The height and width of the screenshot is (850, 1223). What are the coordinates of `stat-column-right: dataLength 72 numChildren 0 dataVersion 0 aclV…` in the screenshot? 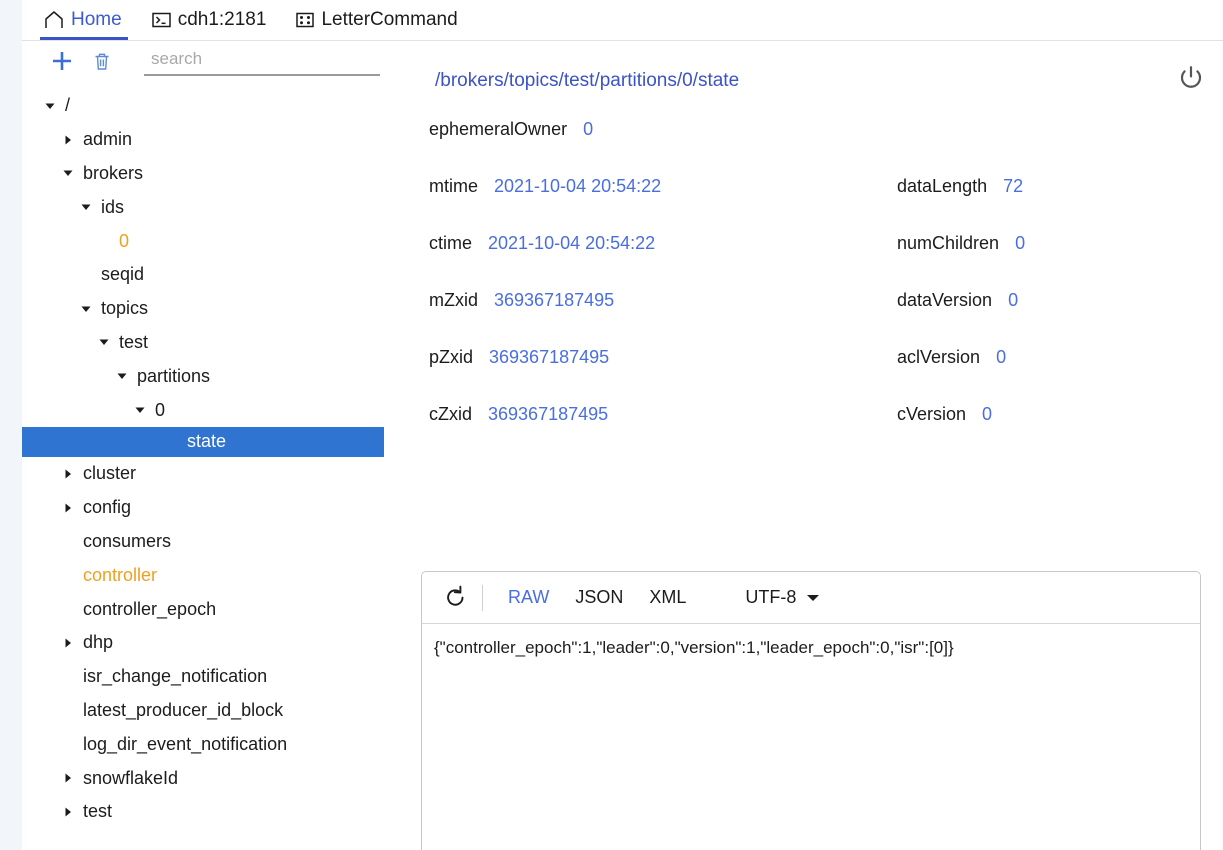 It's located at (1047, 318).